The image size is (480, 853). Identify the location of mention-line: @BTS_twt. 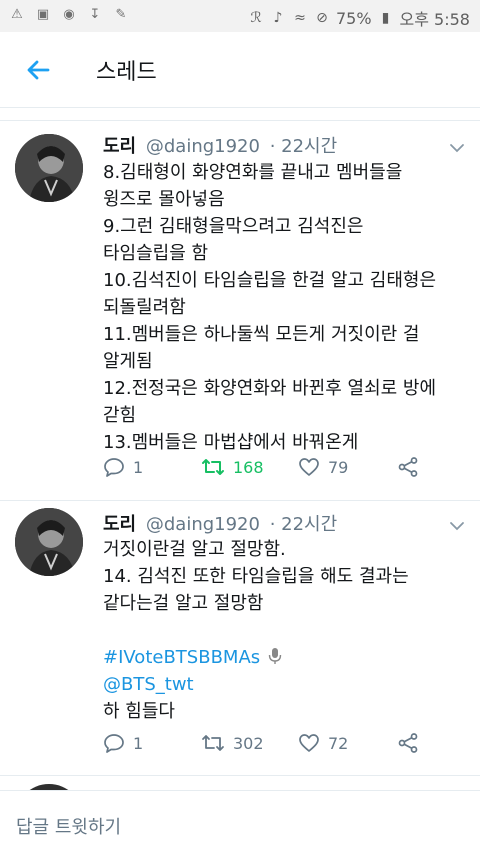
(285, 684).